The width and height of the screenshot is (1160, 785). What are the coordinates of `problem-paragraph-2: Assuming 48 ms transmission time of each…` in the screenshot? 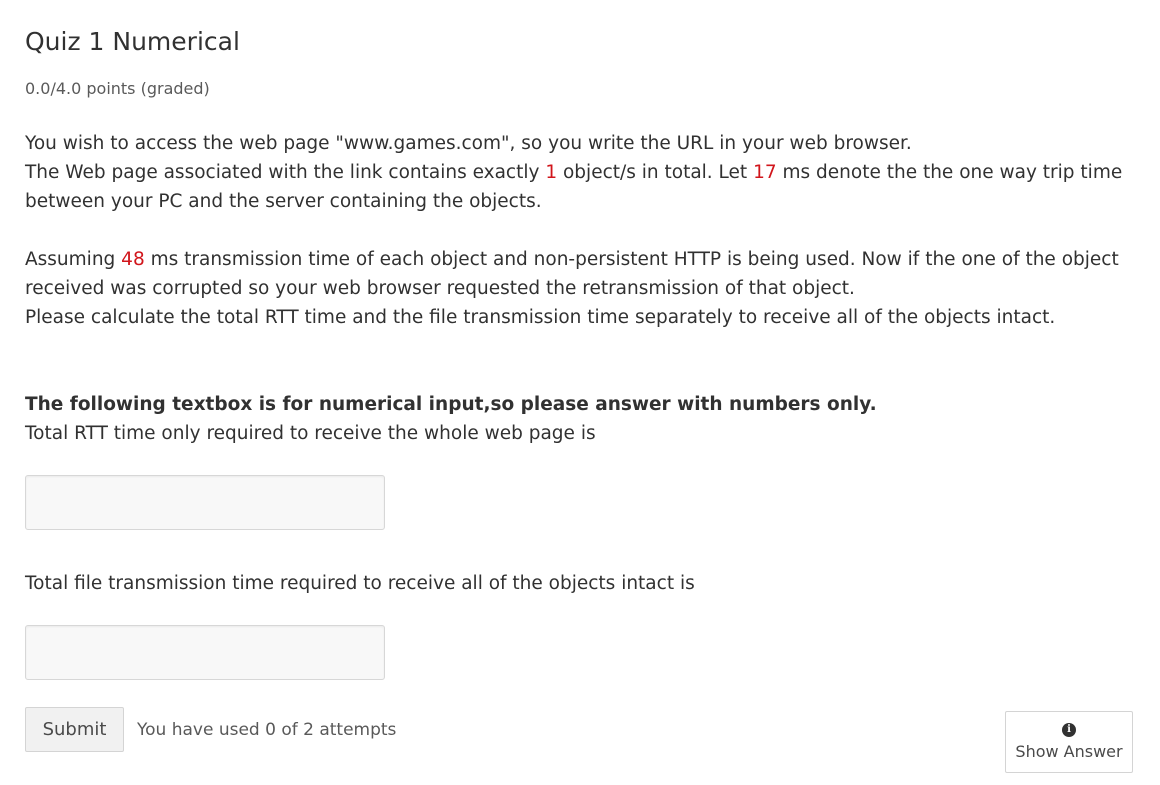 It's located at (580, 288).